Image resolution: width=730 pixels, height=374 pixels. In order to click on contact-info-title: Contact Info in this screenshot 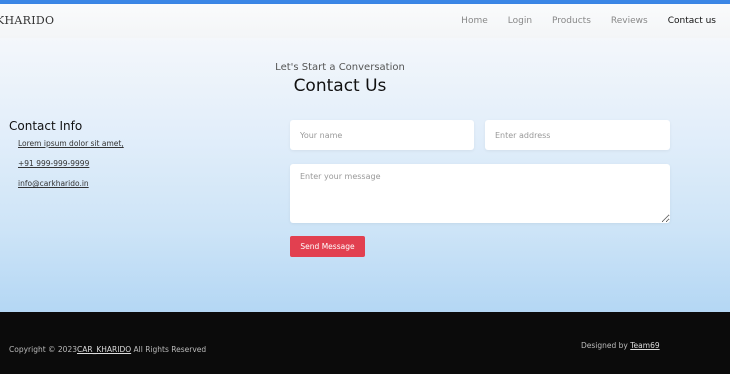, I will do `click(46, 126)`.